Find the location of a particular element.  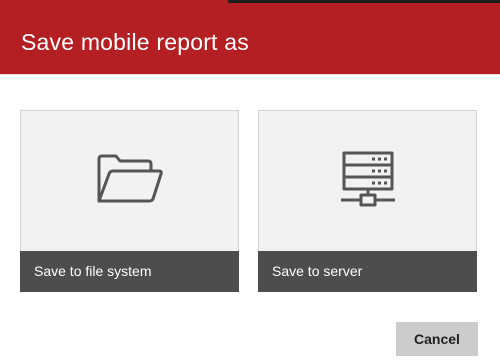

server-icon is located at coordinates (368, 184).